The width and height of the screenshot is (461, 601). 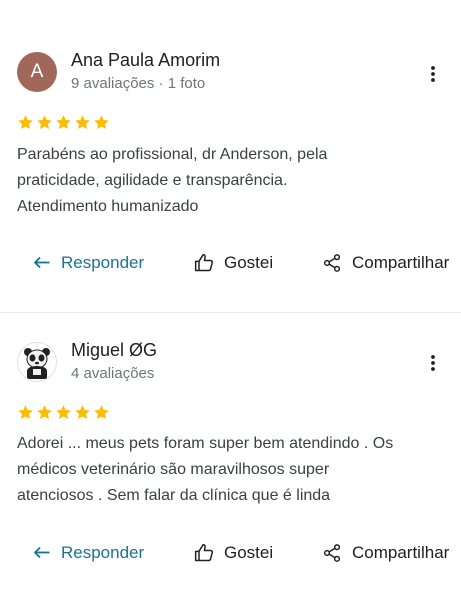 What do you see at coordinates (114, 350) in the screenshot?
I see `reviewer-name: Miguel ØG` at bounding box center [114, 350].